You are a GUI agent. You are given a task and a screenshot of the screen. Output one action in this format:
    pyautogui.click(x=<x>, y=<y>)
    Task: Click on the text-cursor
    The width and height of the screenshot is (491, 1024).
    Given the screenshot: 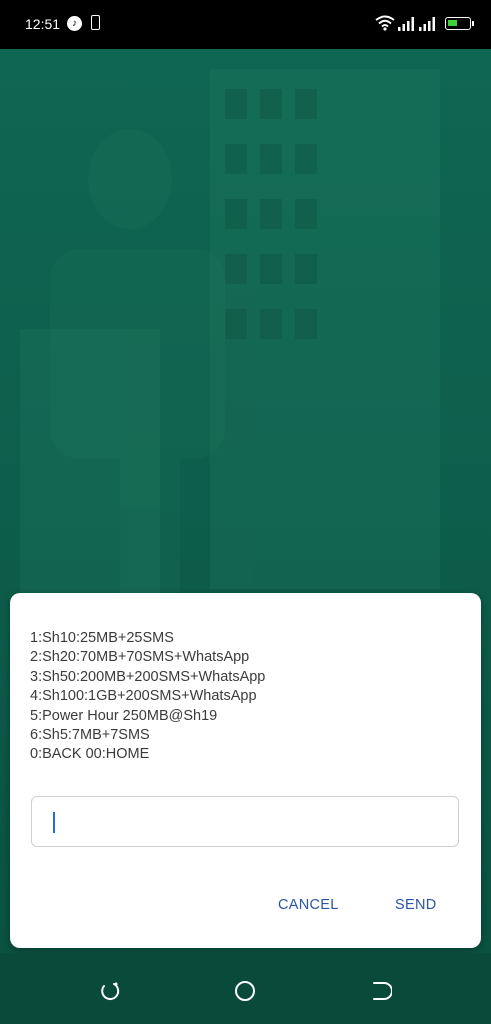 What is the action you would take?
    pyautogui.click(x=54, y=822)
    